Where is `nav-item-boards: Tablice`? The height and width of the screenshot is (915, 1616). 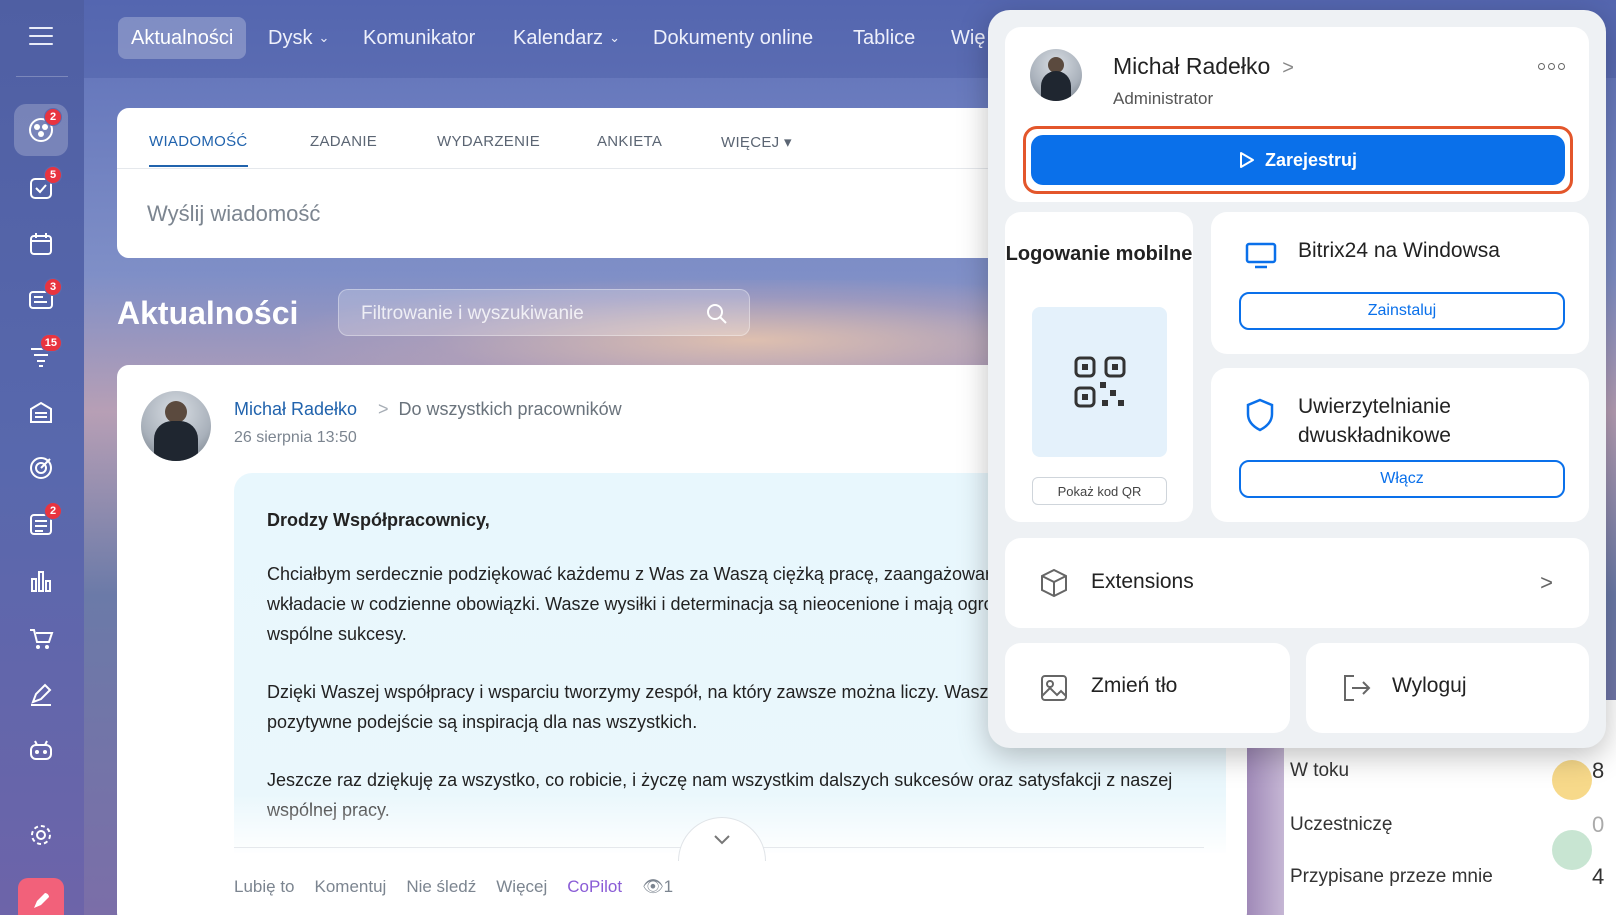
nav-item-boards: Tablice is located at coordinates (884, 38).